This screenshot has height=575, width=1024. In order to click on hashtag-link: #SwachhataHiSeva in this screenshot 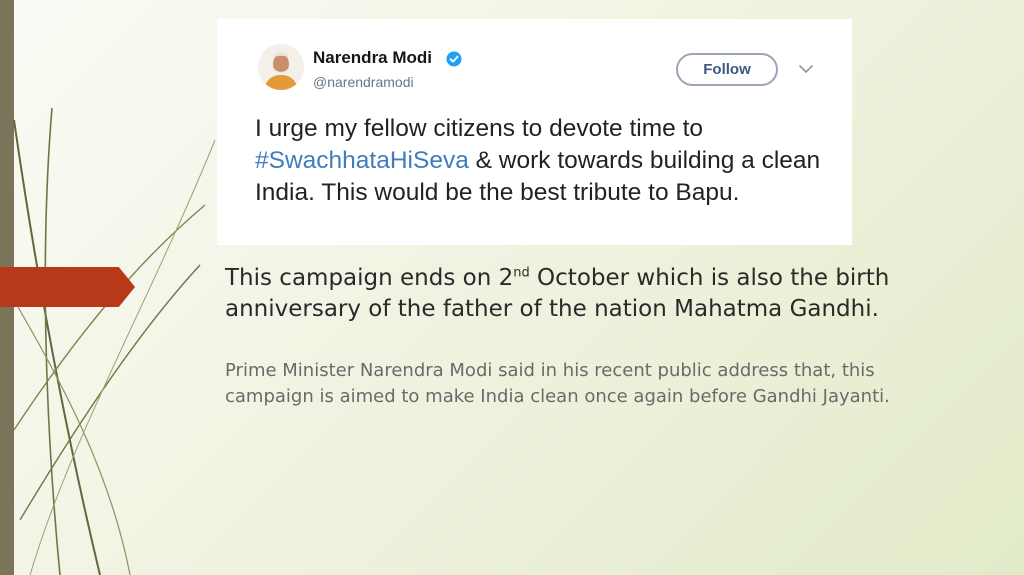, I will do `click(362, 160)`.